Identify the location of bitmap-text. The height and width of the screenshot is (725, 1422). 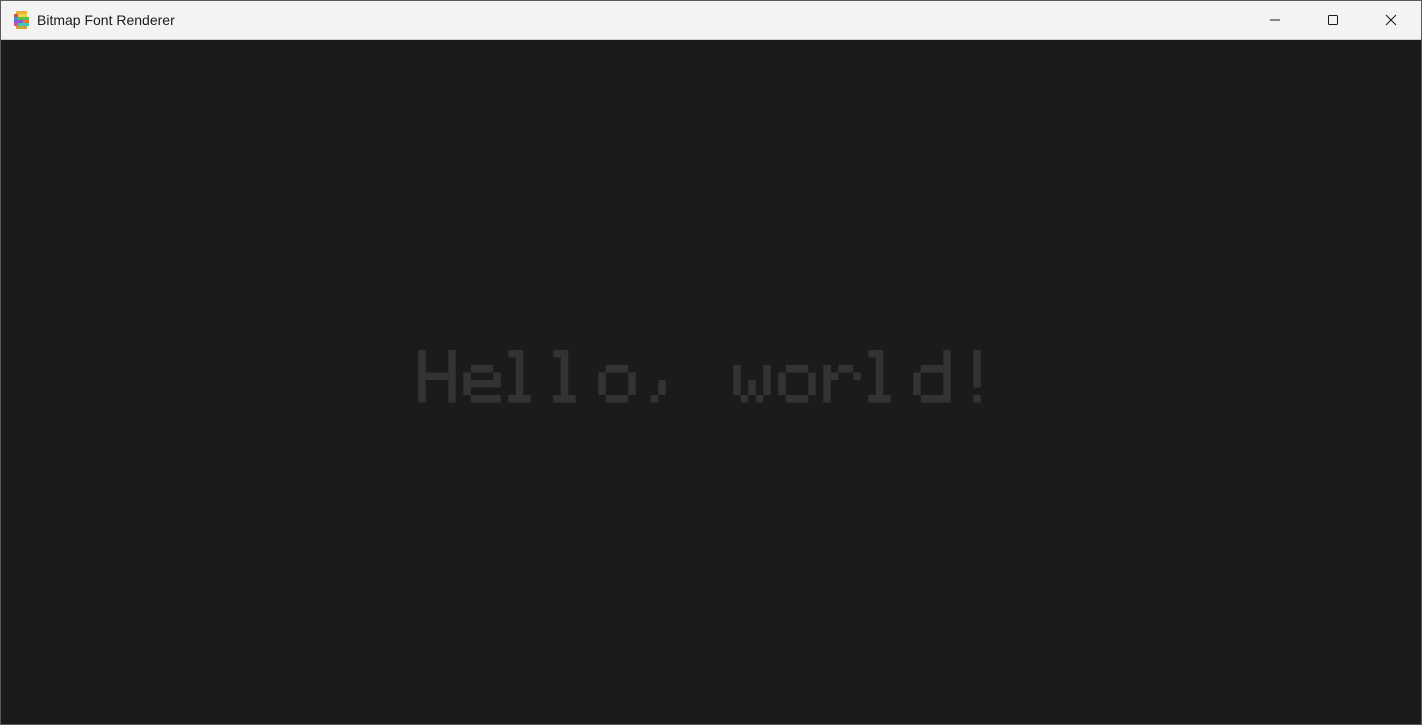
(699, 376).